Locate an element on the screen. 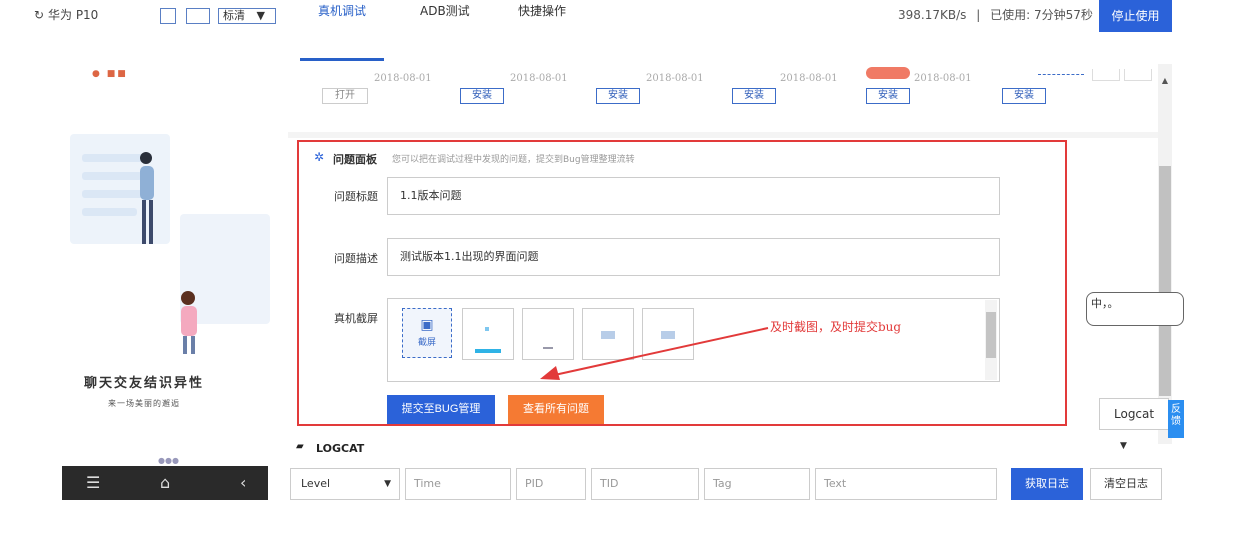 Image resolution: width=1246 pixels, height=538 pixels. rotate-icon: ↻ is located at coordinates (39, 15).